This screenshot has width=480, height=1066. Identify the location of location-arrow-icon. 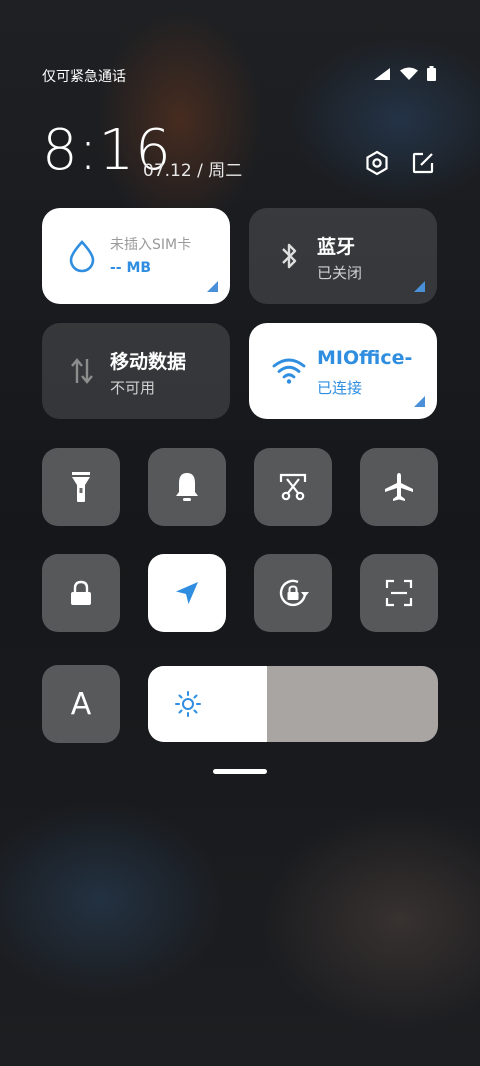
(187, 593).